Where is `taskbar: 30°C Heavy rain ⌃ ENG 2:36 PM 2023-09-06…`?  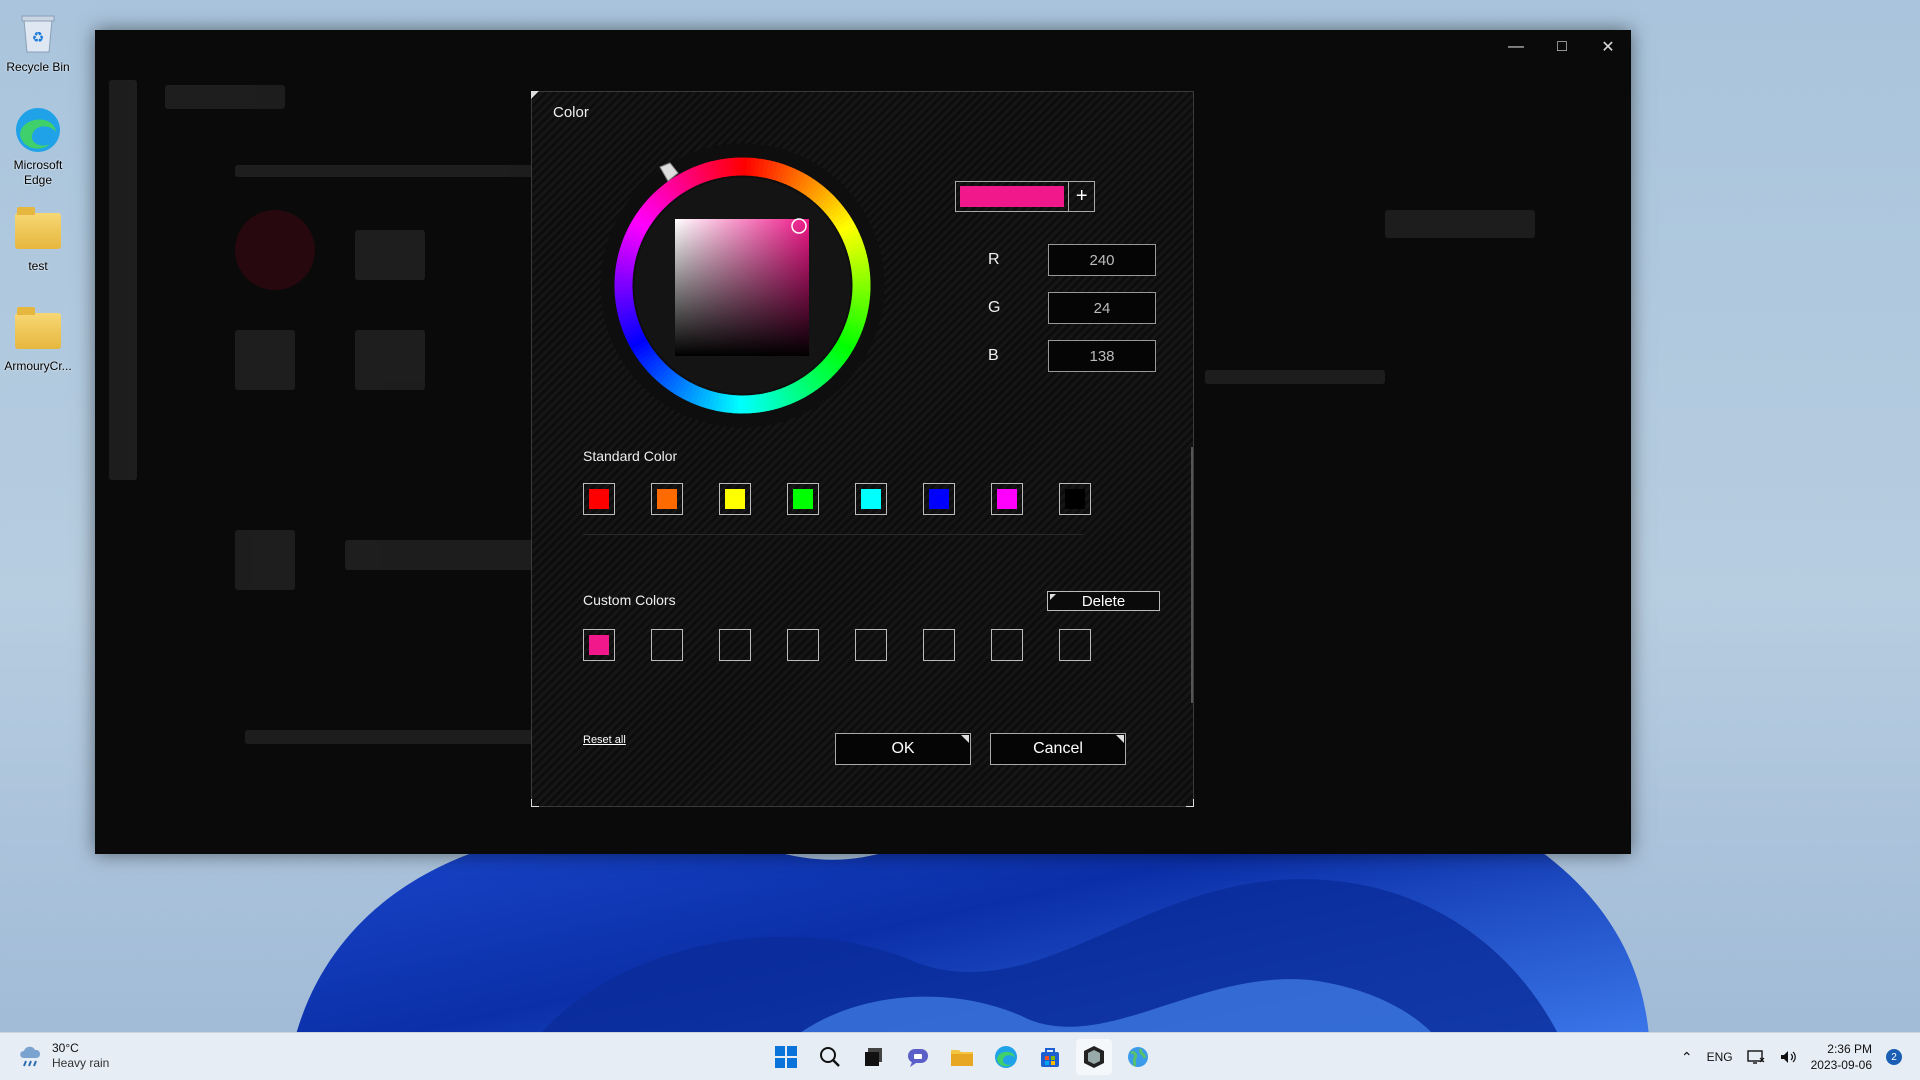 taskbar: 30°C Heavy rain ⌃ ENG 2:36 PM 2023-09-06… is located at coordinates (960, 1056).